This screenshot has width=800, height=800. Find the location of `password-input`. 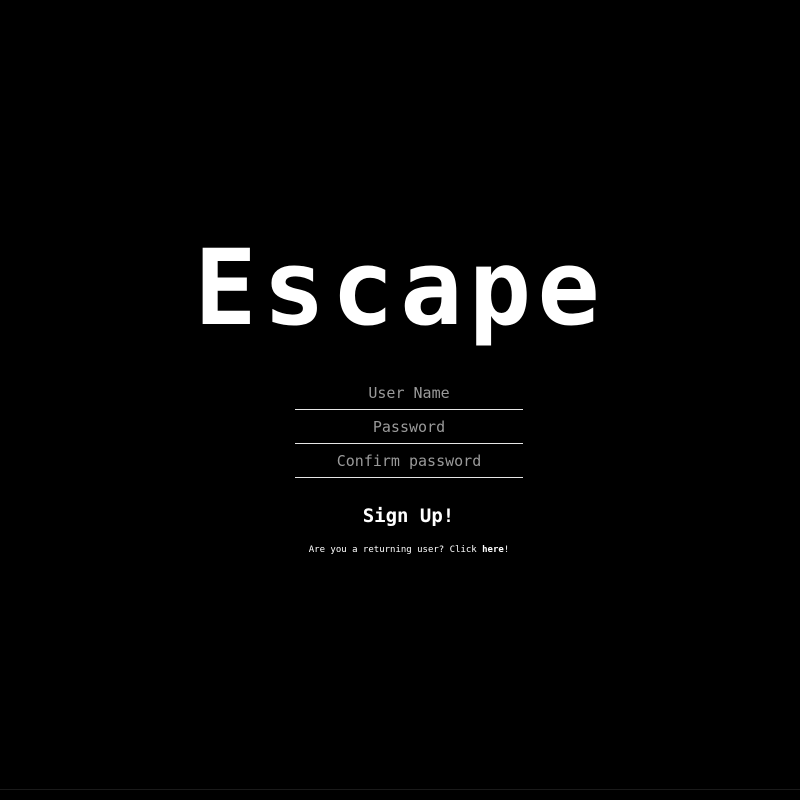

password-input is located at coordinates (409, 427).